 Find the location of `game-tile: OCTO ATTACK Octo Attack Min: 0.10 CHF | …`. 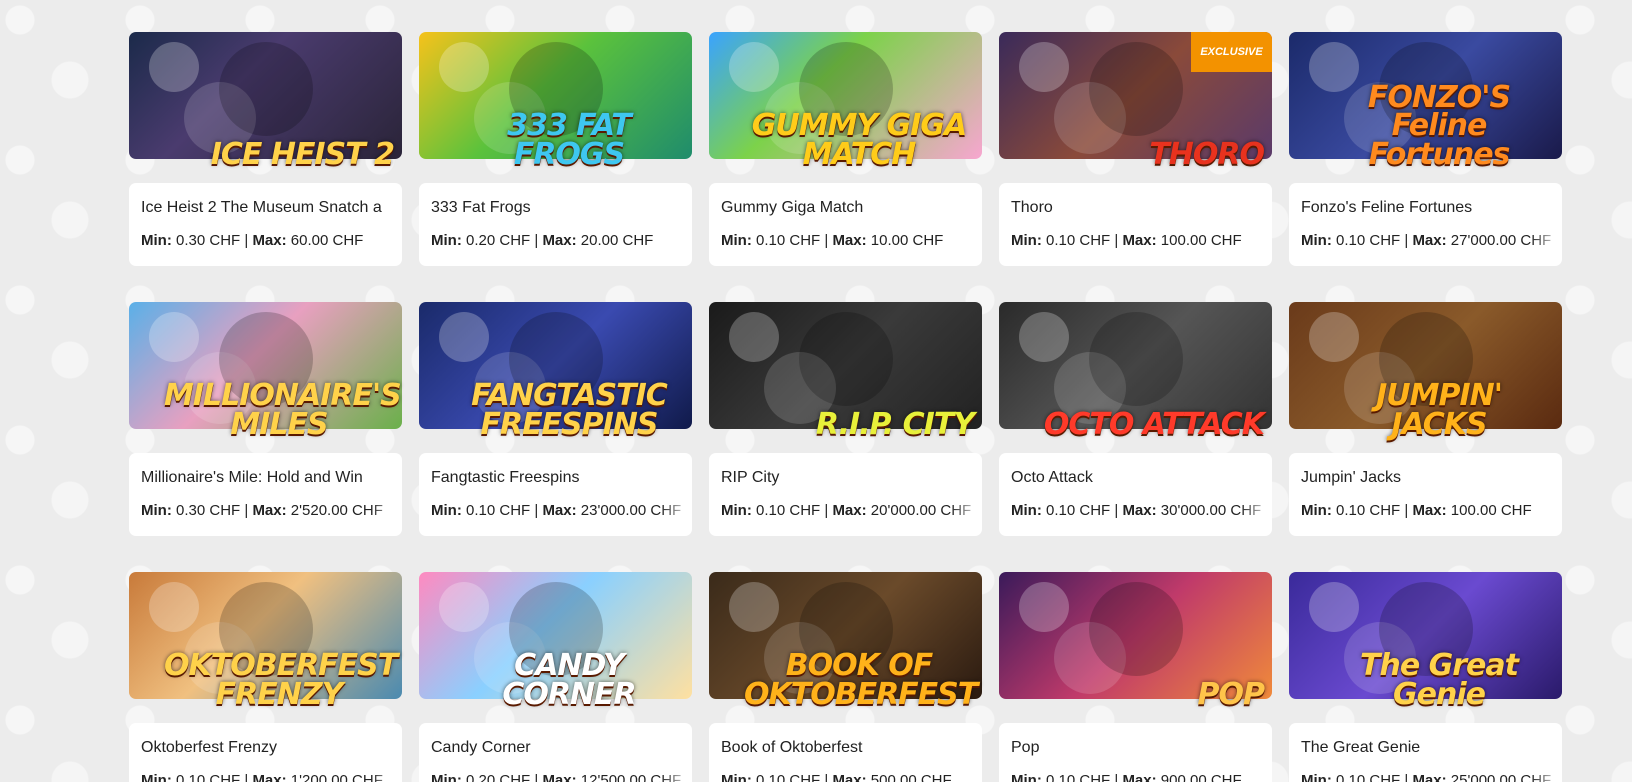

game-tile: OCTO ATTACK Octo Attack Min: 0.10 CHF | … is located at coordinates (1135, 419).